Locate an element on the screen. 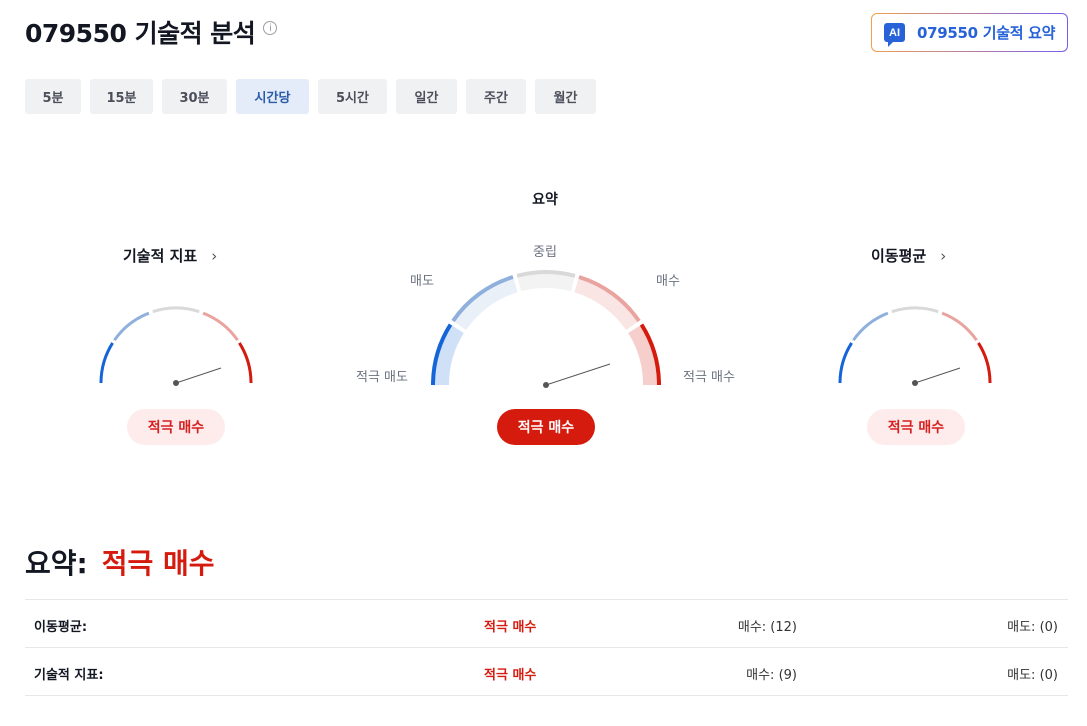 This screenshot has width=1087, height=726. technical-indicators-link: 기술적 지표 › is located at coordinates (170, 255).